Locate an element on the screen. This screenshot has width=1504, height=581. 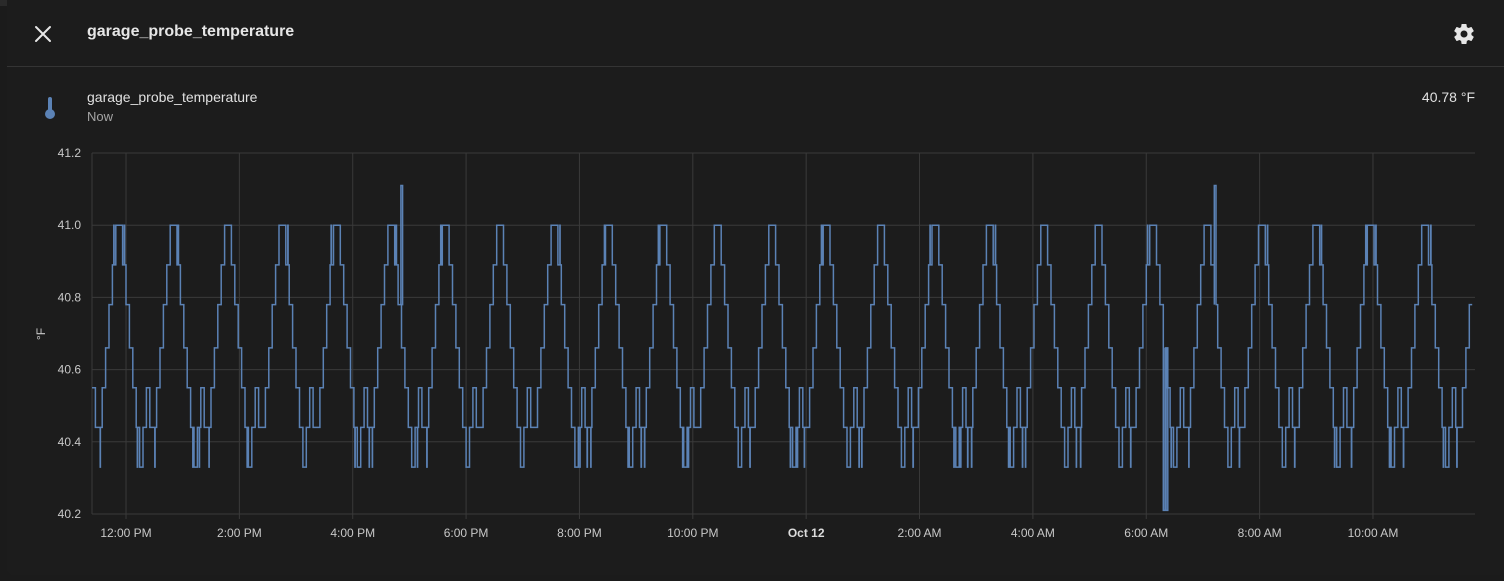
y-tick-label: 40.6 is located at coordinates (70, 370).